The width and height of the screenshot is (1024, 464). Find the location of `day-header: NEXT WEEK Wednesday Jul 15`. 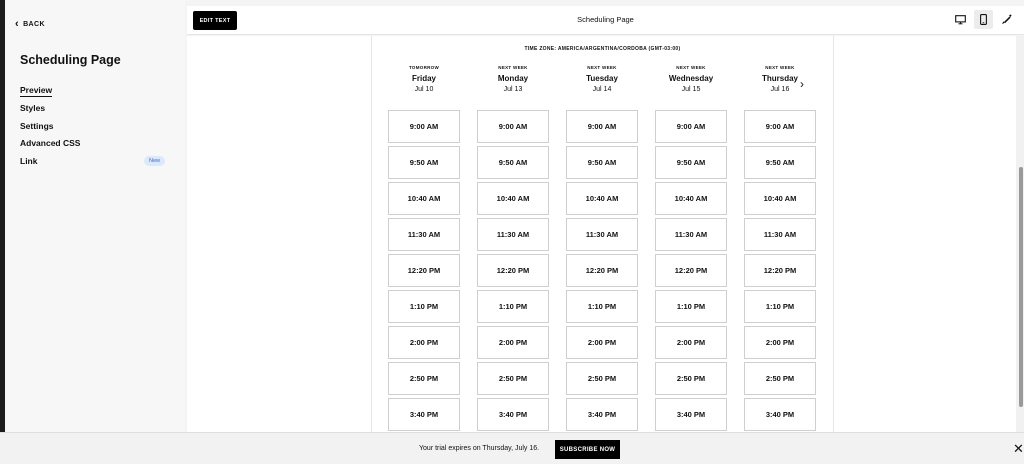

day-header: NEXT WEEK Wednesday Jul 15 is located at coordinates (691, 87).